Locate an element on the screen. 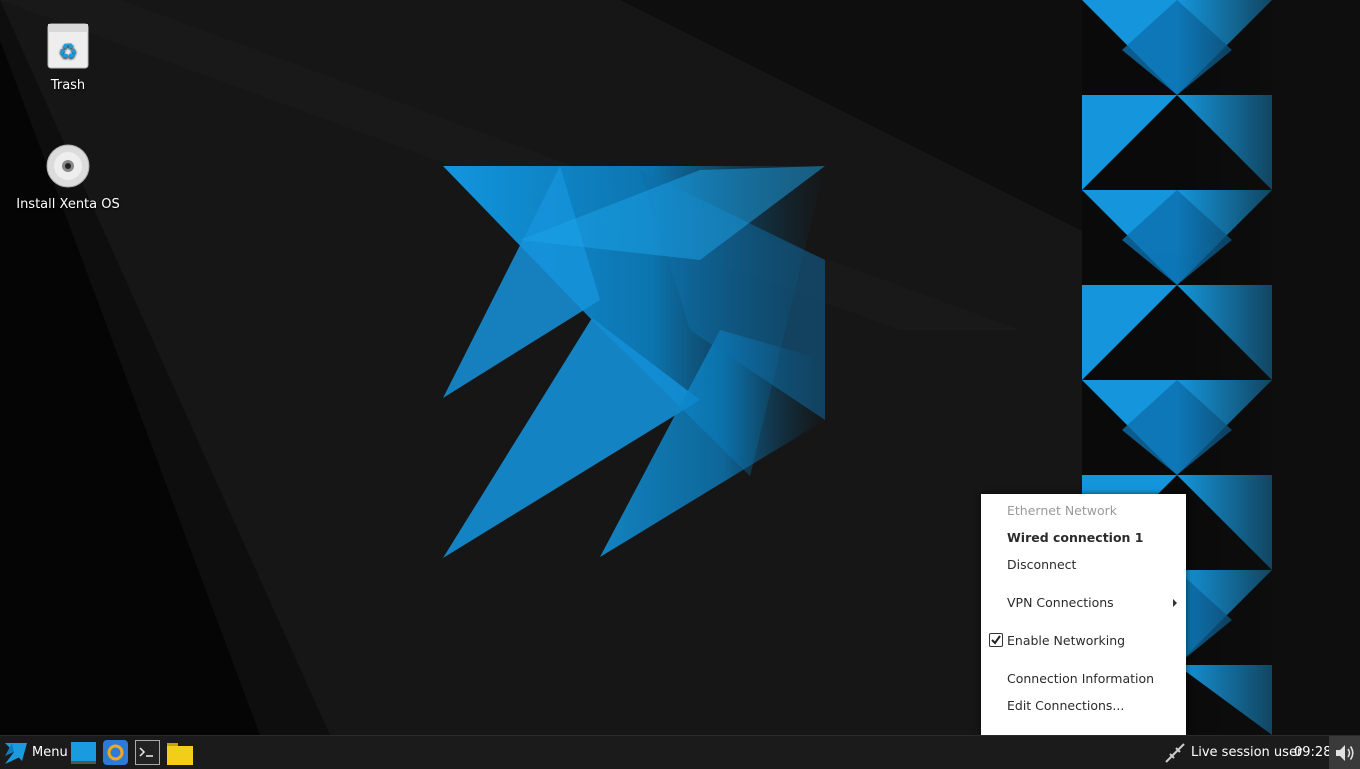 The height and width of the screenshot is (769, 1360). taskbar: Menu Live session user 09:28 is located at coordinates (680, 752).